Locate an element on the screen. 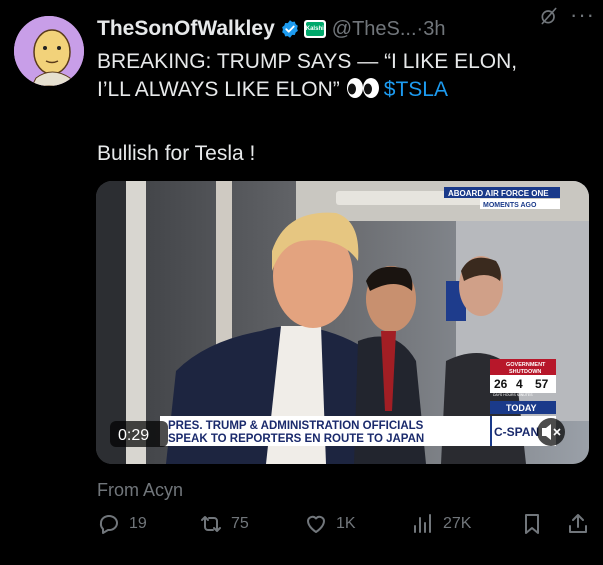  reply-count: 19 is located at coordinates (138, 523).